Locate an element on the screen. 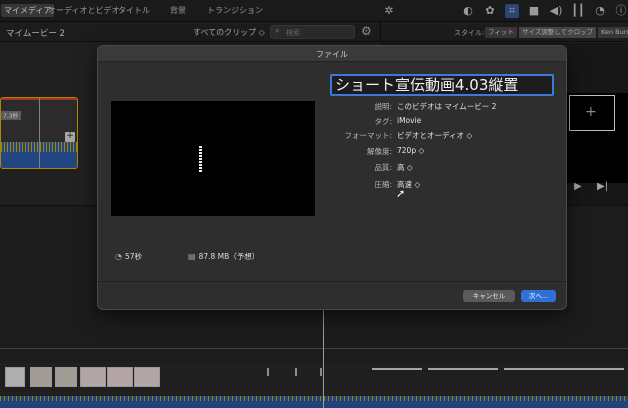 The image size is (628, 408). filesize-stat: ▤ 87.8 MB（予想） is located at coordinates (223, 256).